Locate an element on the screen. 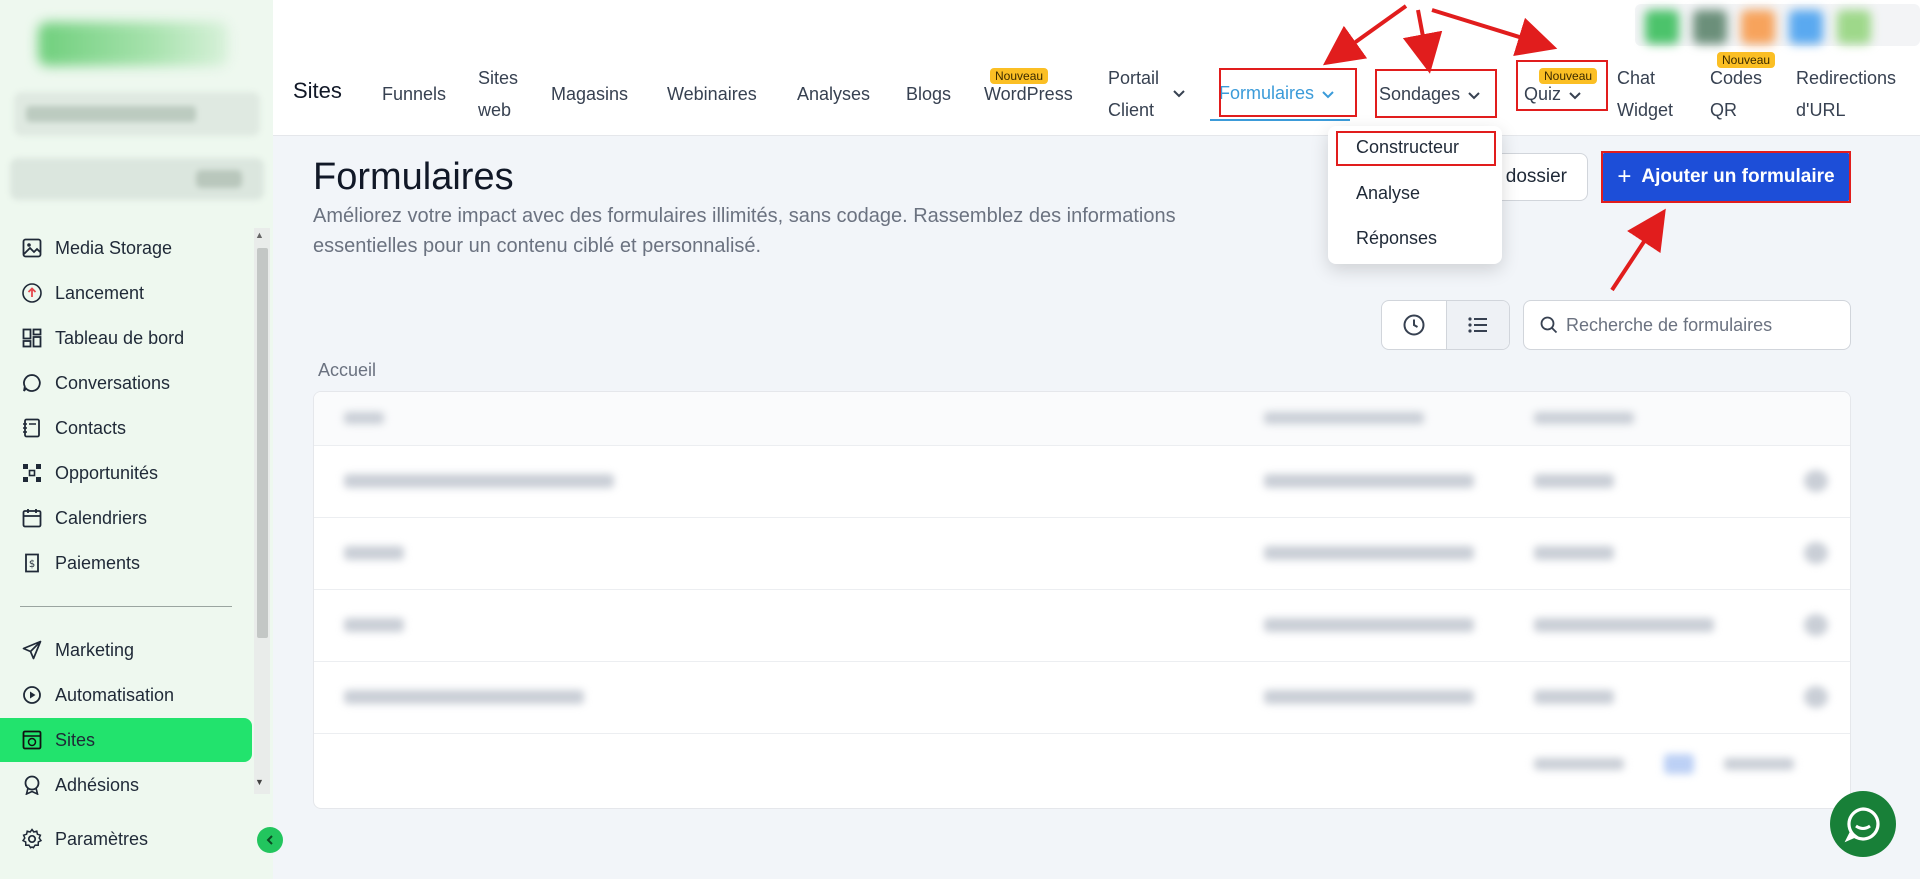 Image resolution: width=1920 pixels, height=879 pixels. sidebar-item-label: Tableau de bord is located at coordinates (120, 337).